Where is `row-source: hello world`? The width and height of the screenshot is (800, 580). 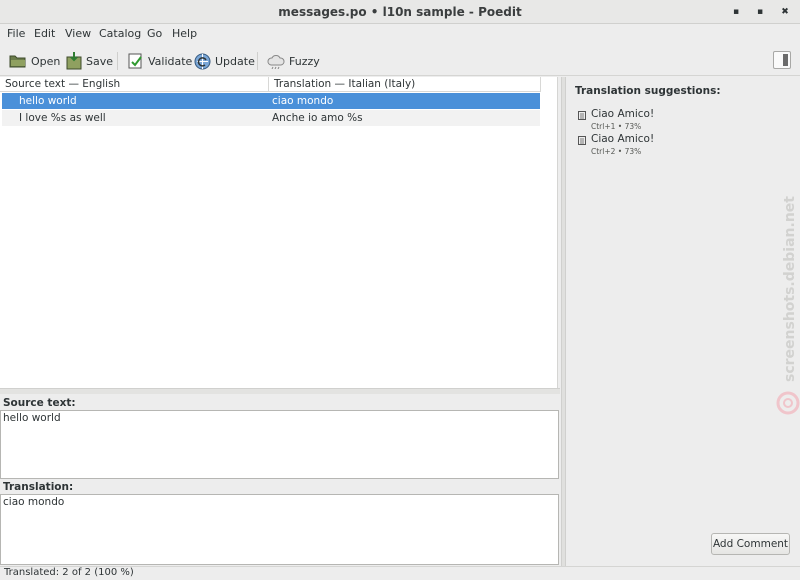 row-source: hello world is located at coordinates (48, 101).